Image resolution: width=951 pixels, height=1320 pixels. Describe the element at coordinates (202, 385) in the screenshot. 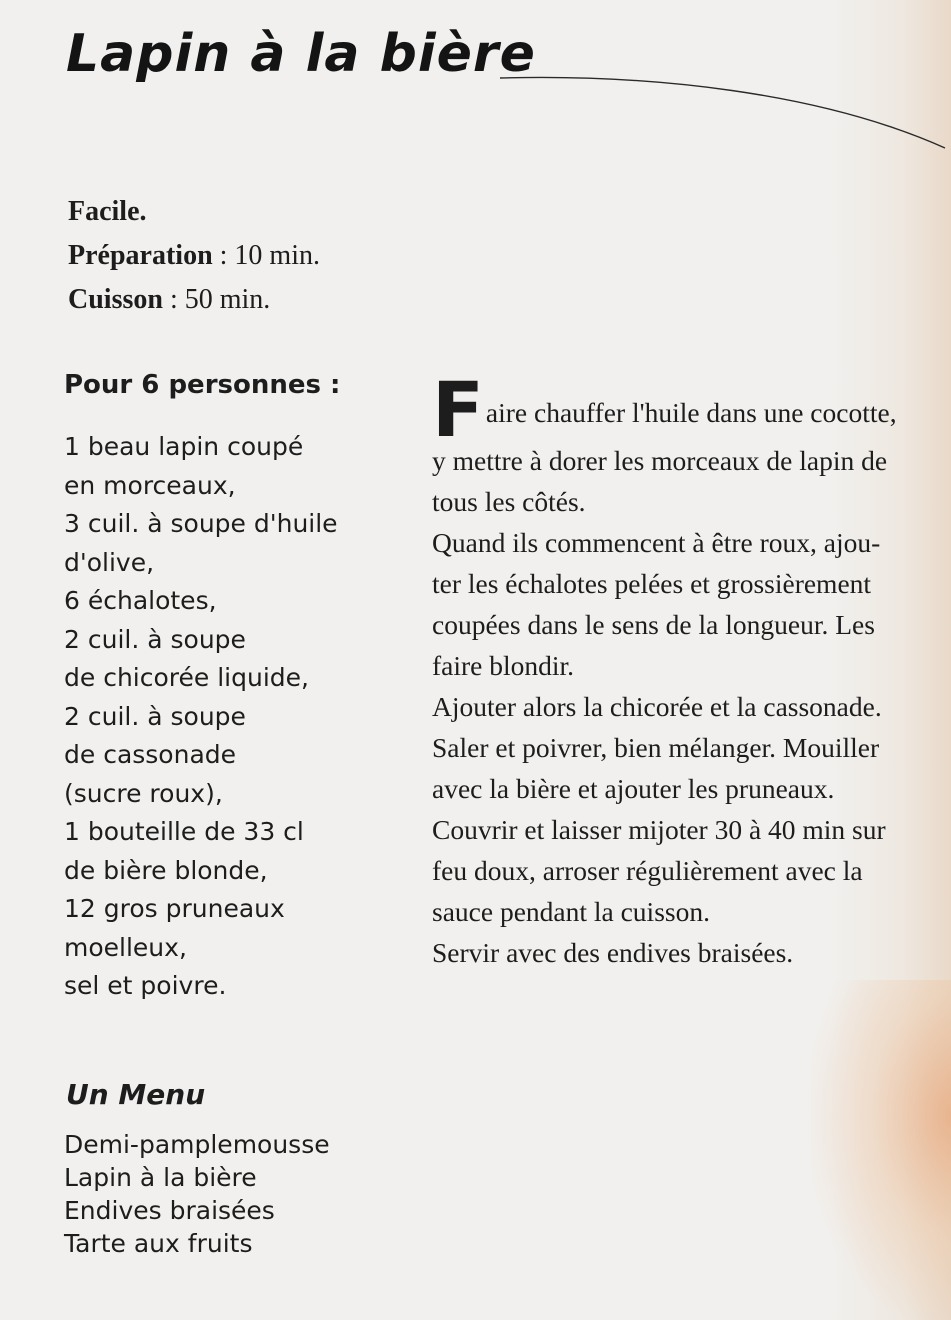

I see `ingredients-heading: Pour 6 personnes :` at that location.